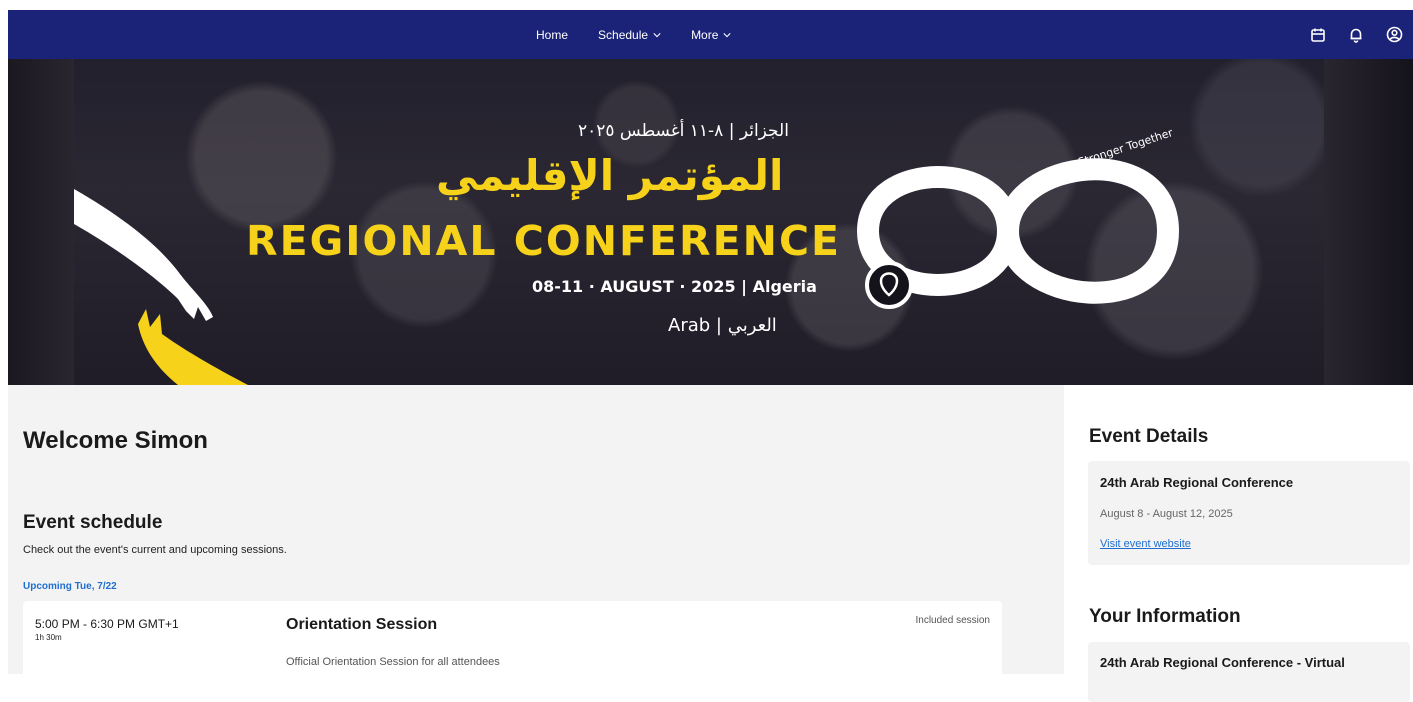 The width and height of the screenshot is (1413, 702). Describe the element at coordinates (683, 131) in the screenshot. I see `hero-arabic-date: الجزائر | ٨-١١ أغسطس ٢٠٢٥` at that location.